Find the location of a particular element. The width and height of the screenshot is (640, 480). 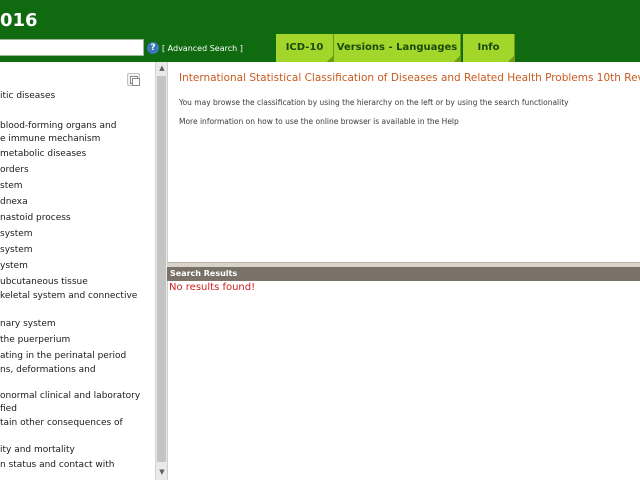

tab-versions-languages: Versions - Languages is located at coordinates (397, 48).